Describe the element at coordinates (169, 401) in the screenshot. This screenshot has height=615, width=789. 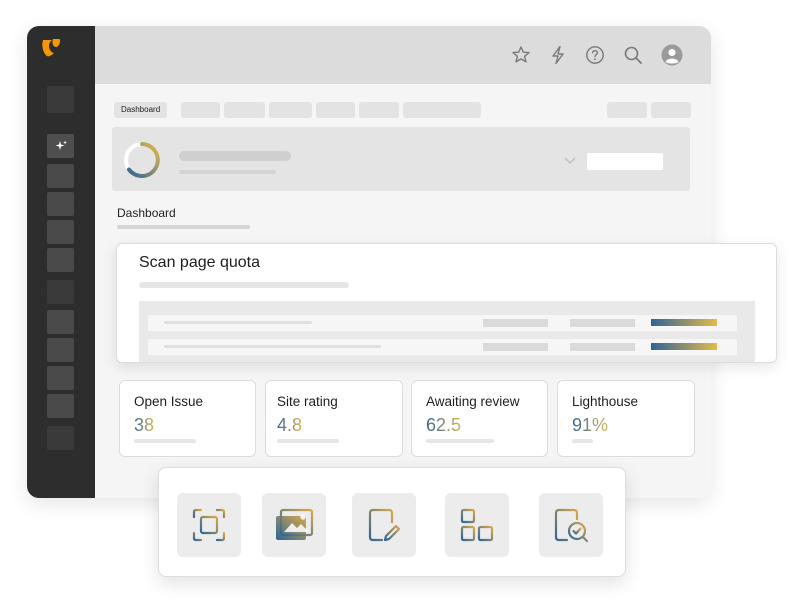
I see `stat-label: Open Issue` at that location.